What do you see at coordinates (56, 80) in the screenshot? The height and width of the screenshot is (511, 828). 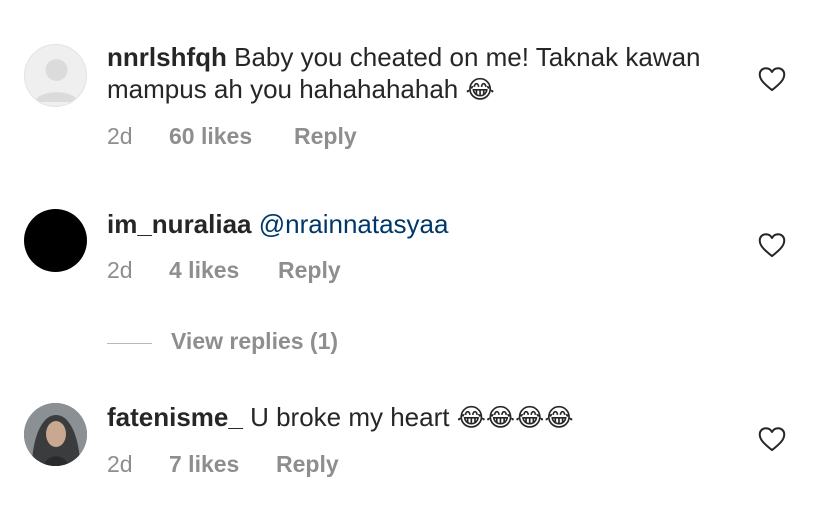 I see `default-avatar-icon` at bounding box center [56, 80].